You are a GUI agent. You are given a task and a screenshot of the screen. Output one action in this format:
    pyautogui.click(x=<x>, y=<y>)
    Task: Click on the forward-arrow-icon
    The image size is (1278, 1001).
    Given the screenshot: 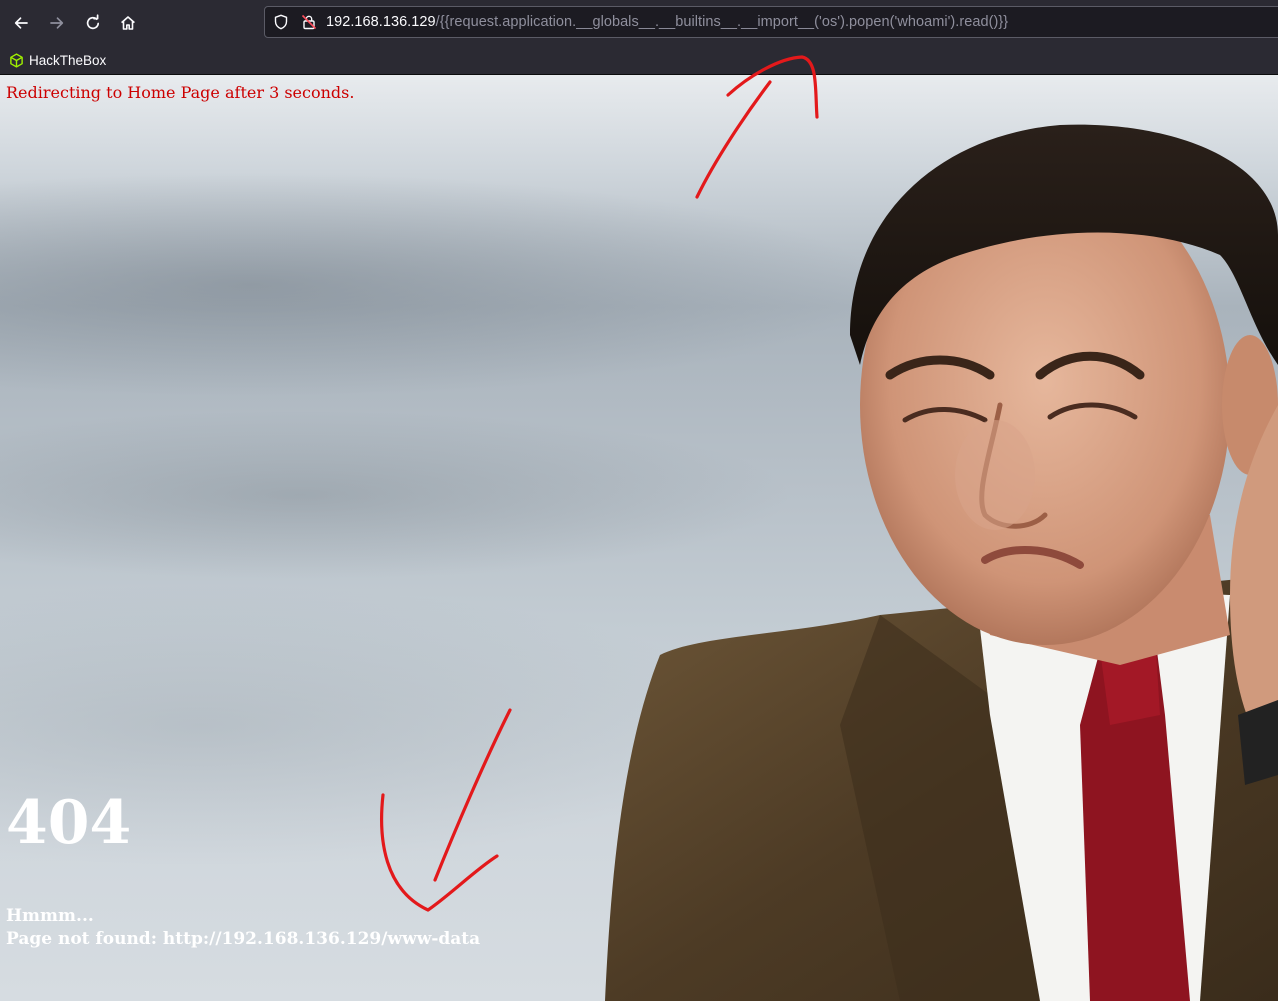 What is the action you would take?
    pyautogui.click(x=57, y=23)
    